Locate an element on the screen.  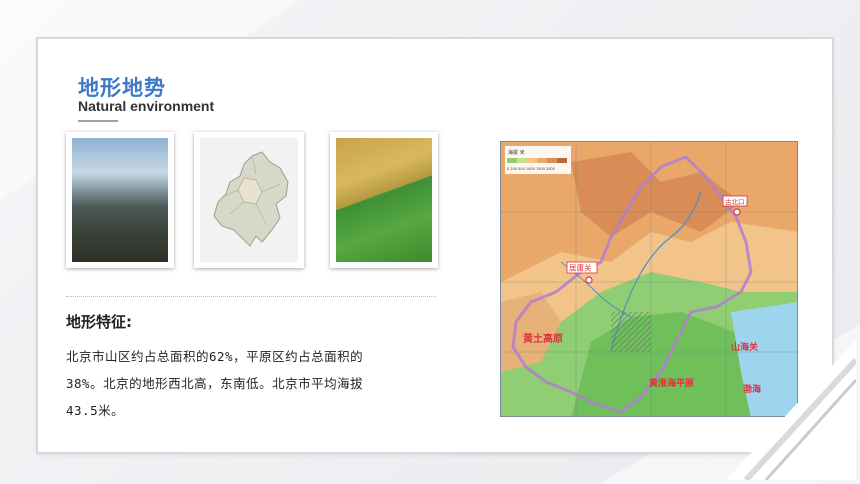
label-gubeikou: 古北口 is located at coordinates (735, 201).